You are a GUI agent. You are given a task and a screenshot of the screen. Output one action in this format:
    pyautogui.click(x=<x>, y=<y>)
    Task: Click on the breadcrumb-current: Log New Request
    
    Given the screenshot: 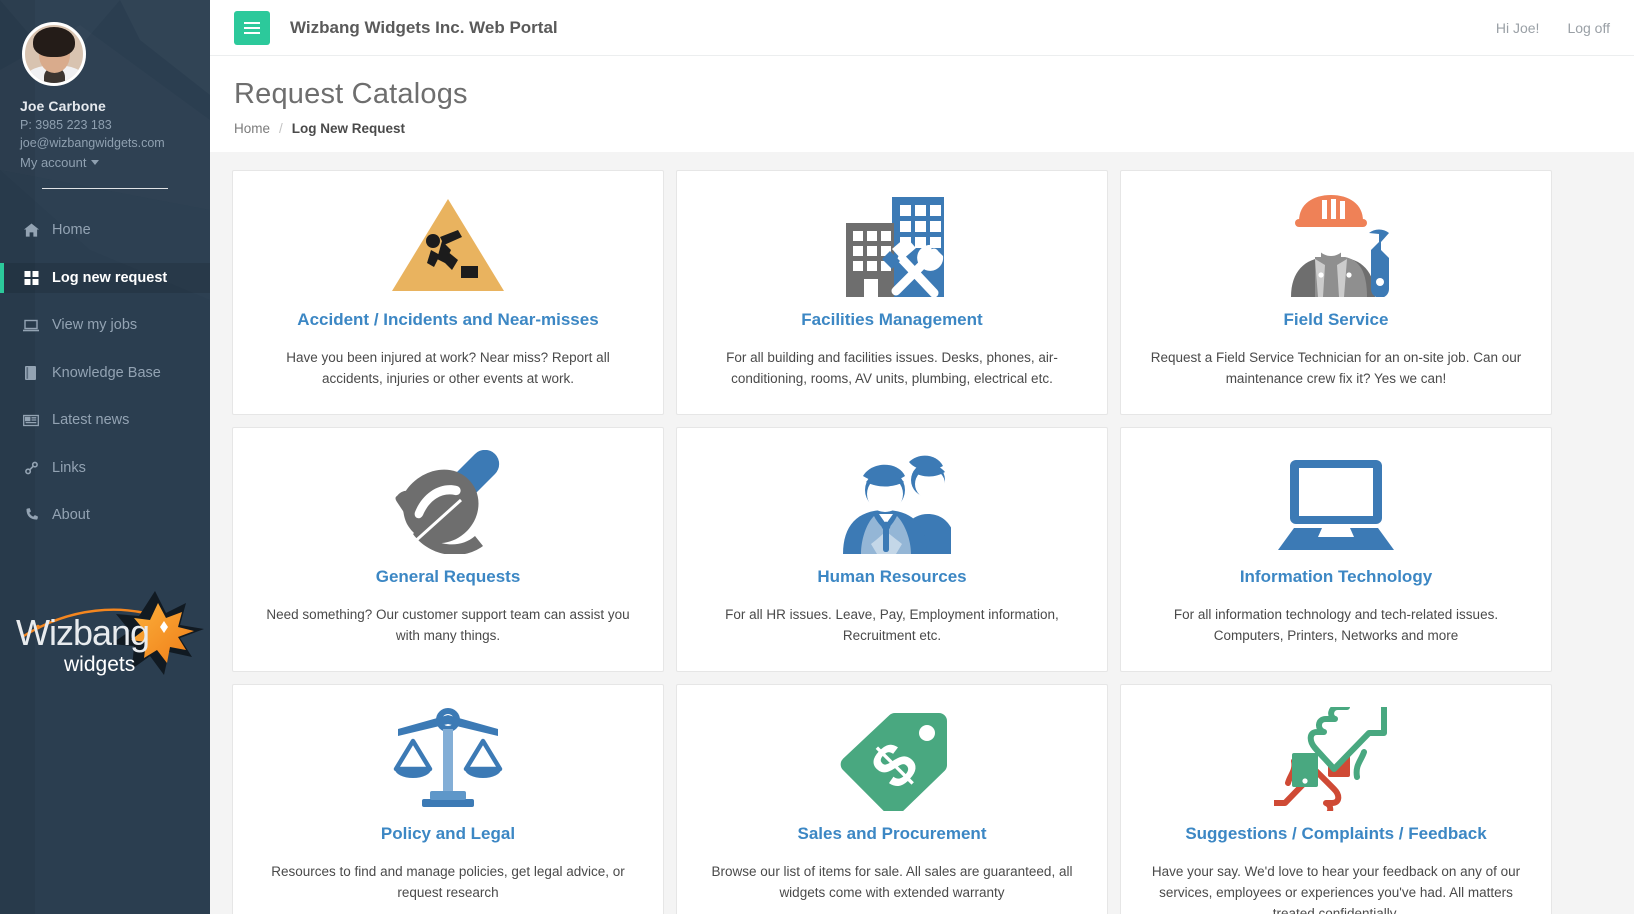 What is the action you would take?
    pyautogui.click(x=348, y=128)
    